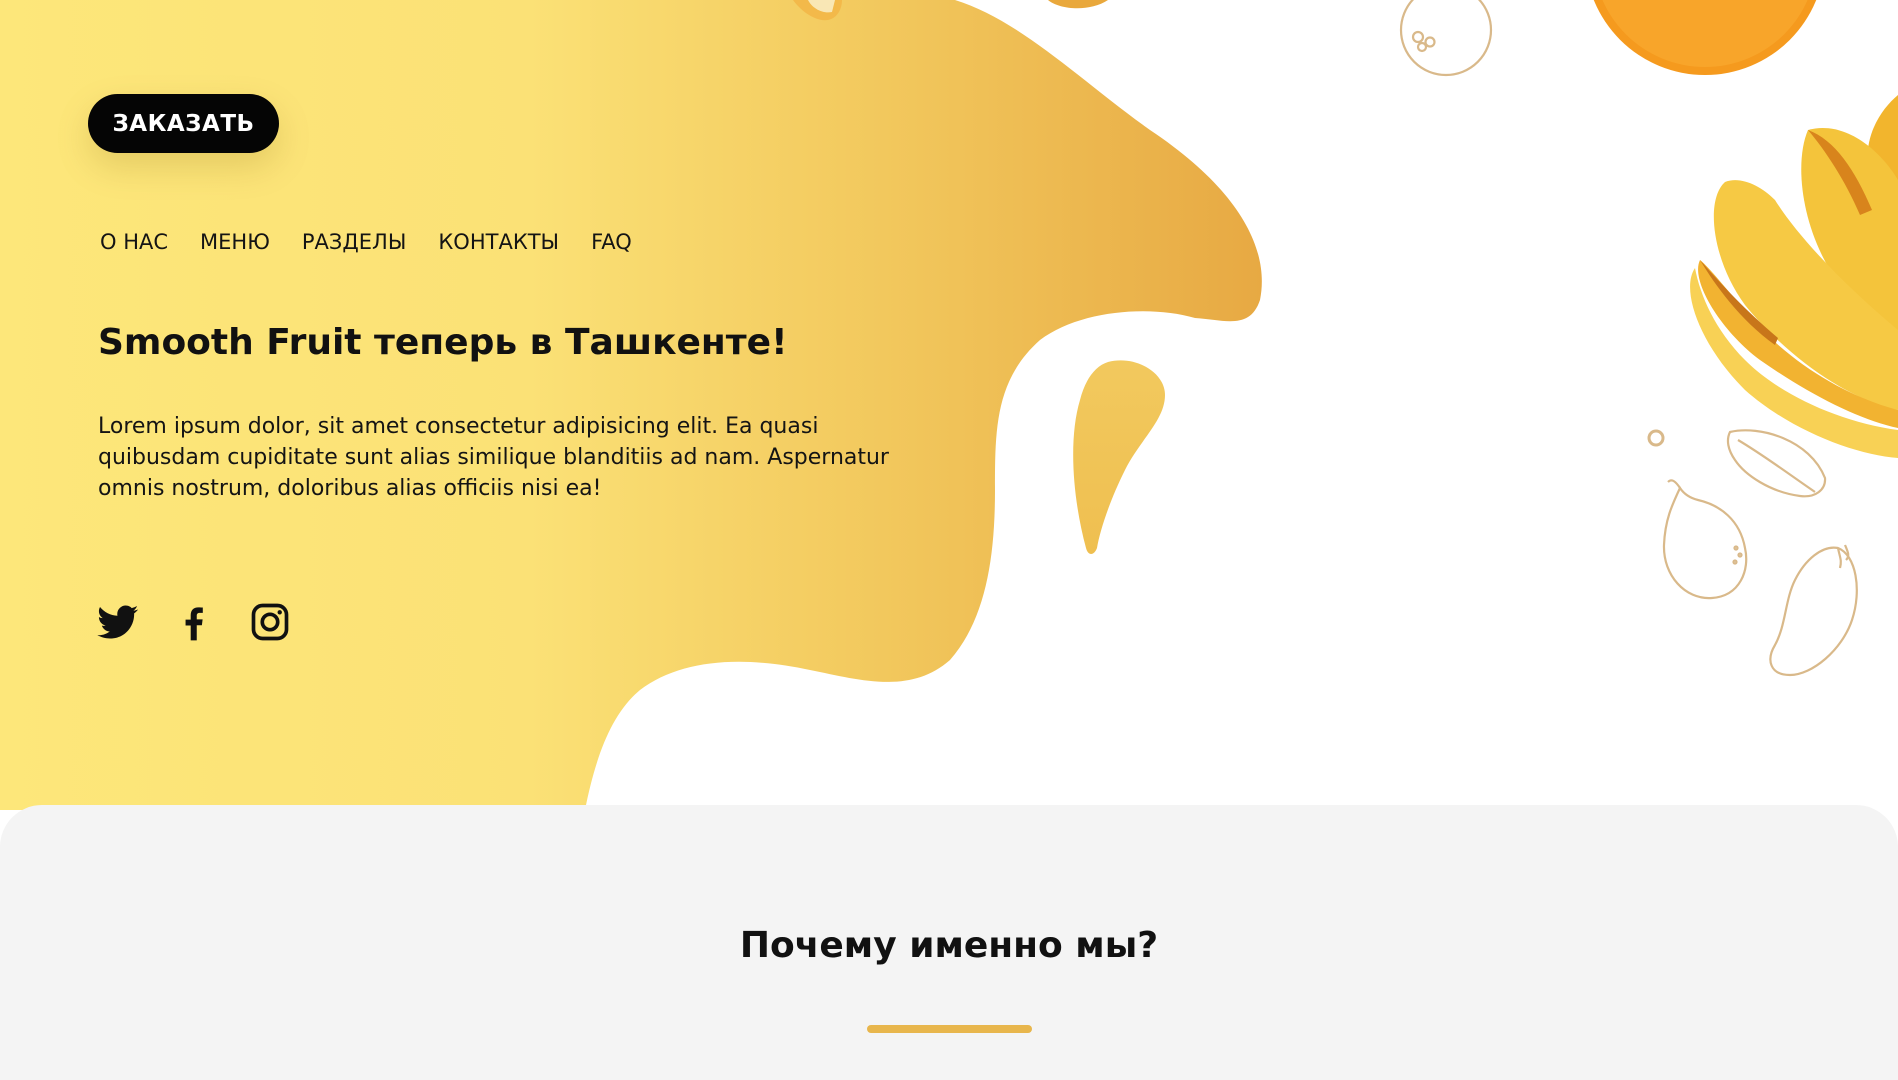  Describe the element at coordinates (1705, 37) in the screenshot. I see `orange-image` at that location.